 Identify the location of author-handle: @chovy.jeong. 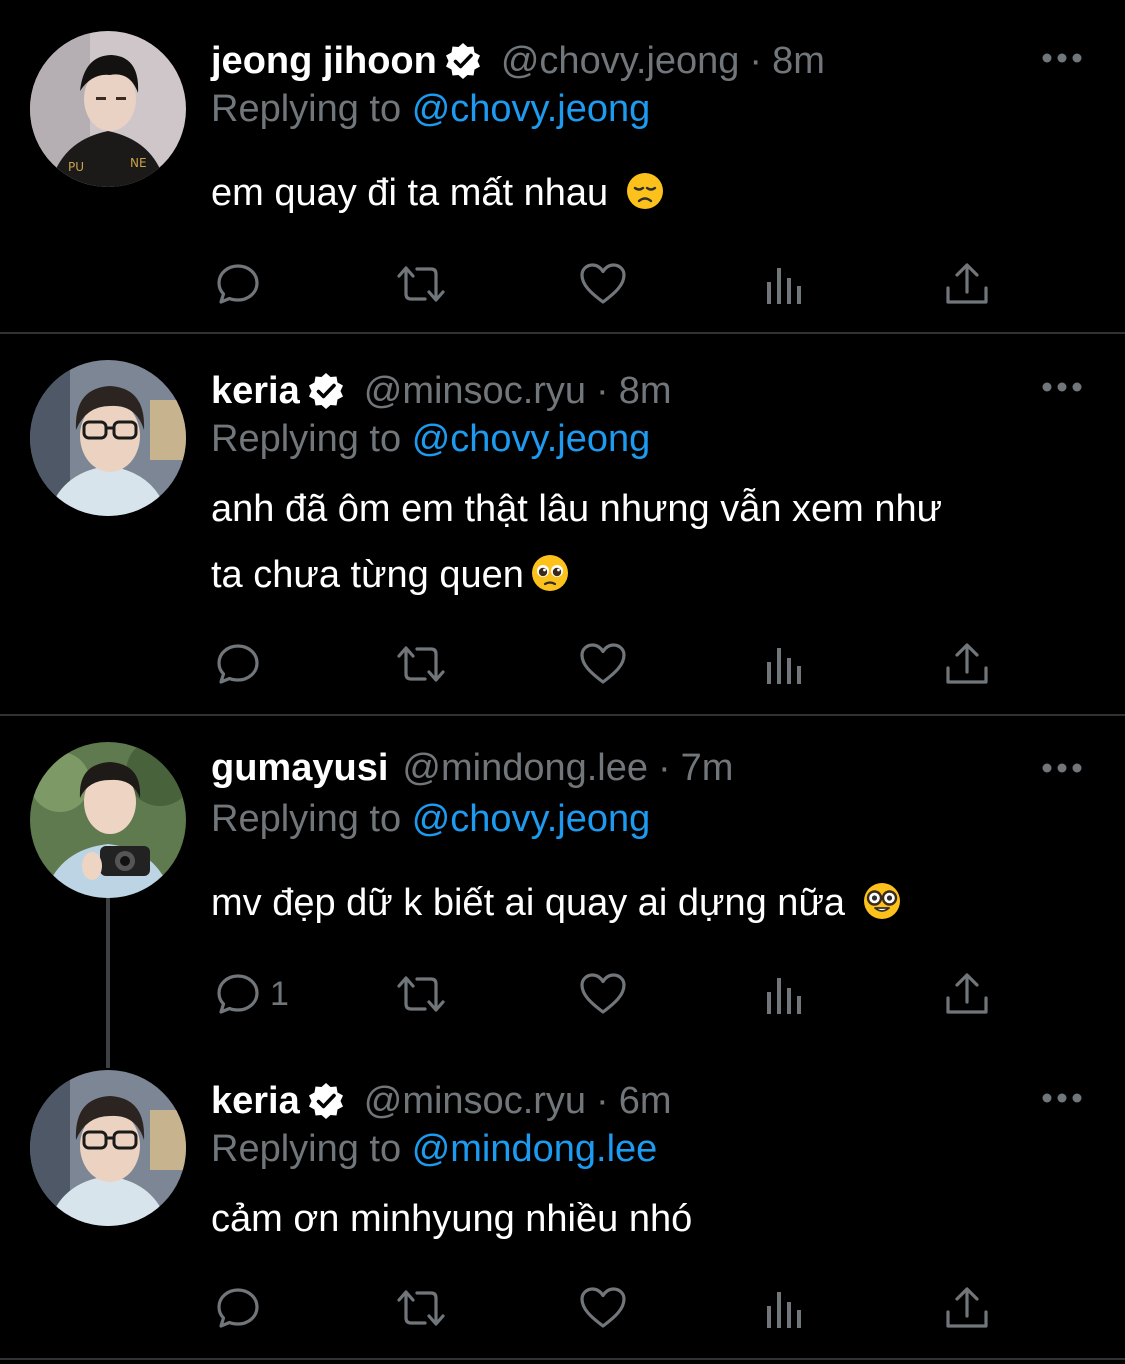
(620, 61).